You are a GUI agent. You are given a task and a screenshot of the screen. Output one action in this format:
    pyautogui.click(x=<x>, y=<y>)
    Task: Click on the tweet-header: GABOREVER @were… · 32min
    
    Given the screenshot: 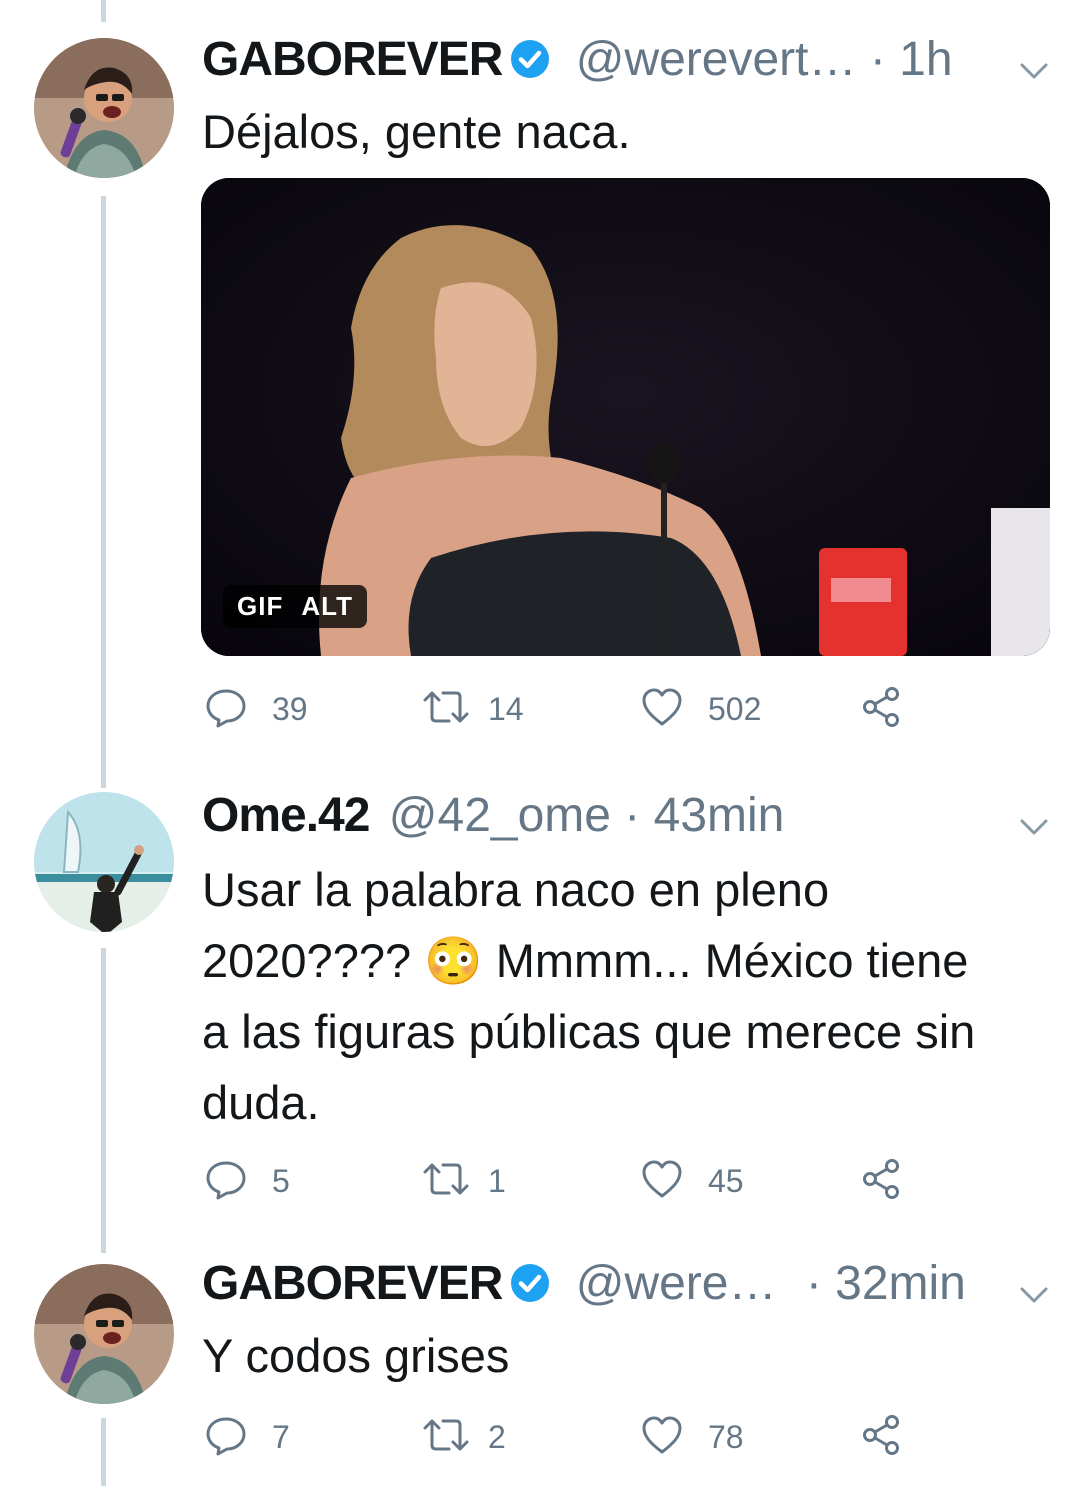 What is the action you would take?
    pyautogui.click(x=626, y=1284)
    